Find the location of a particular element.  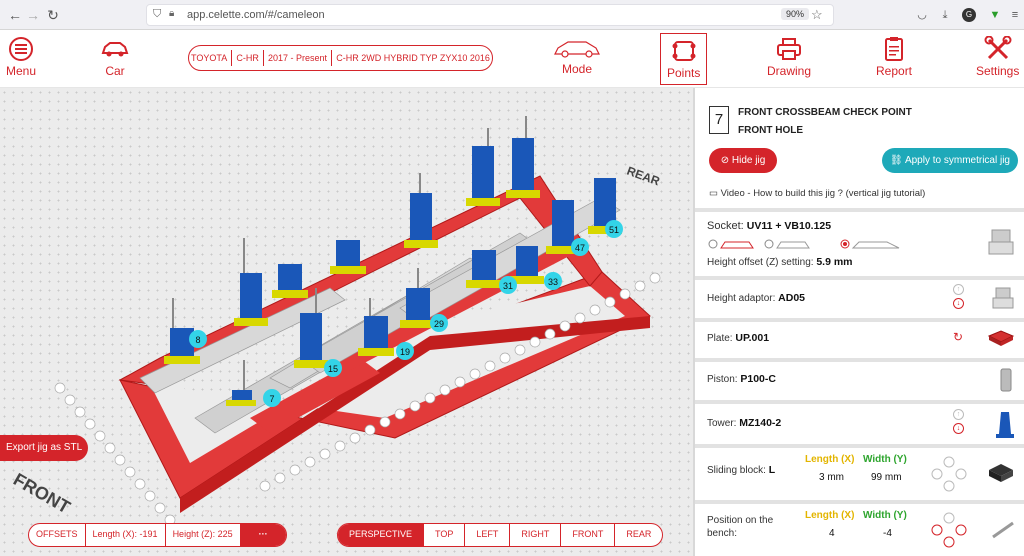

plate-rotate-icon: ↻ is located at coordinates (958, 337).